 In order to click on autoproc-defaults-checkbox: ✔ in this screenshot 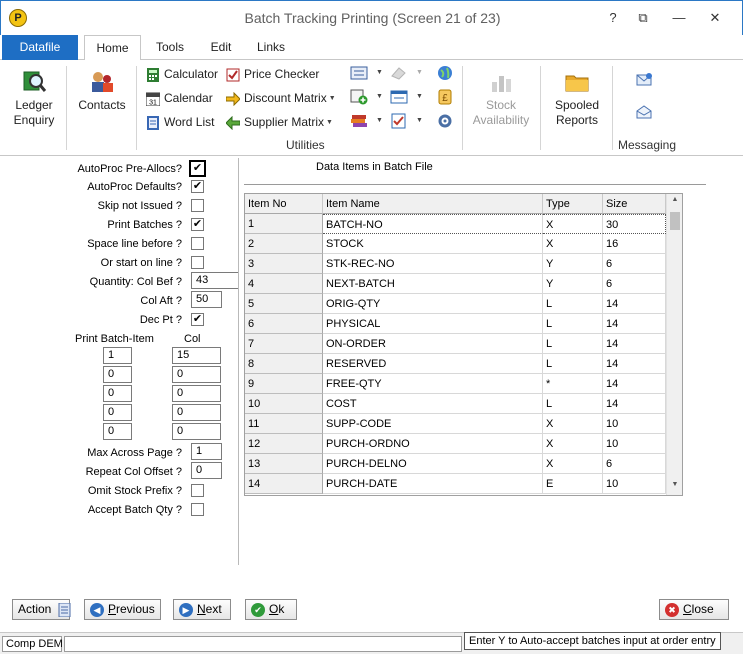, I will do `click(197, 186)`.